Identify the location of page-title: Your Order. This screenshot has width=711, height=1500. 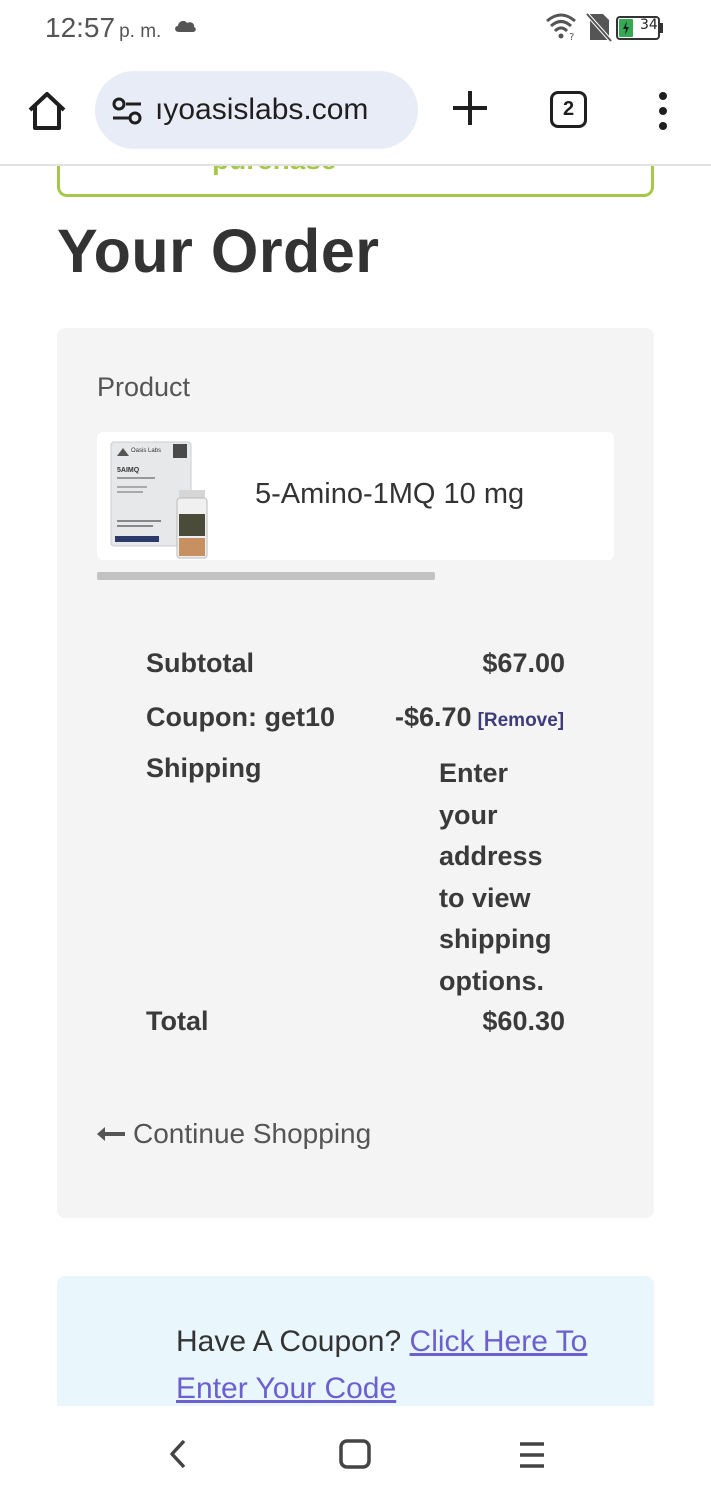
(218, 251).